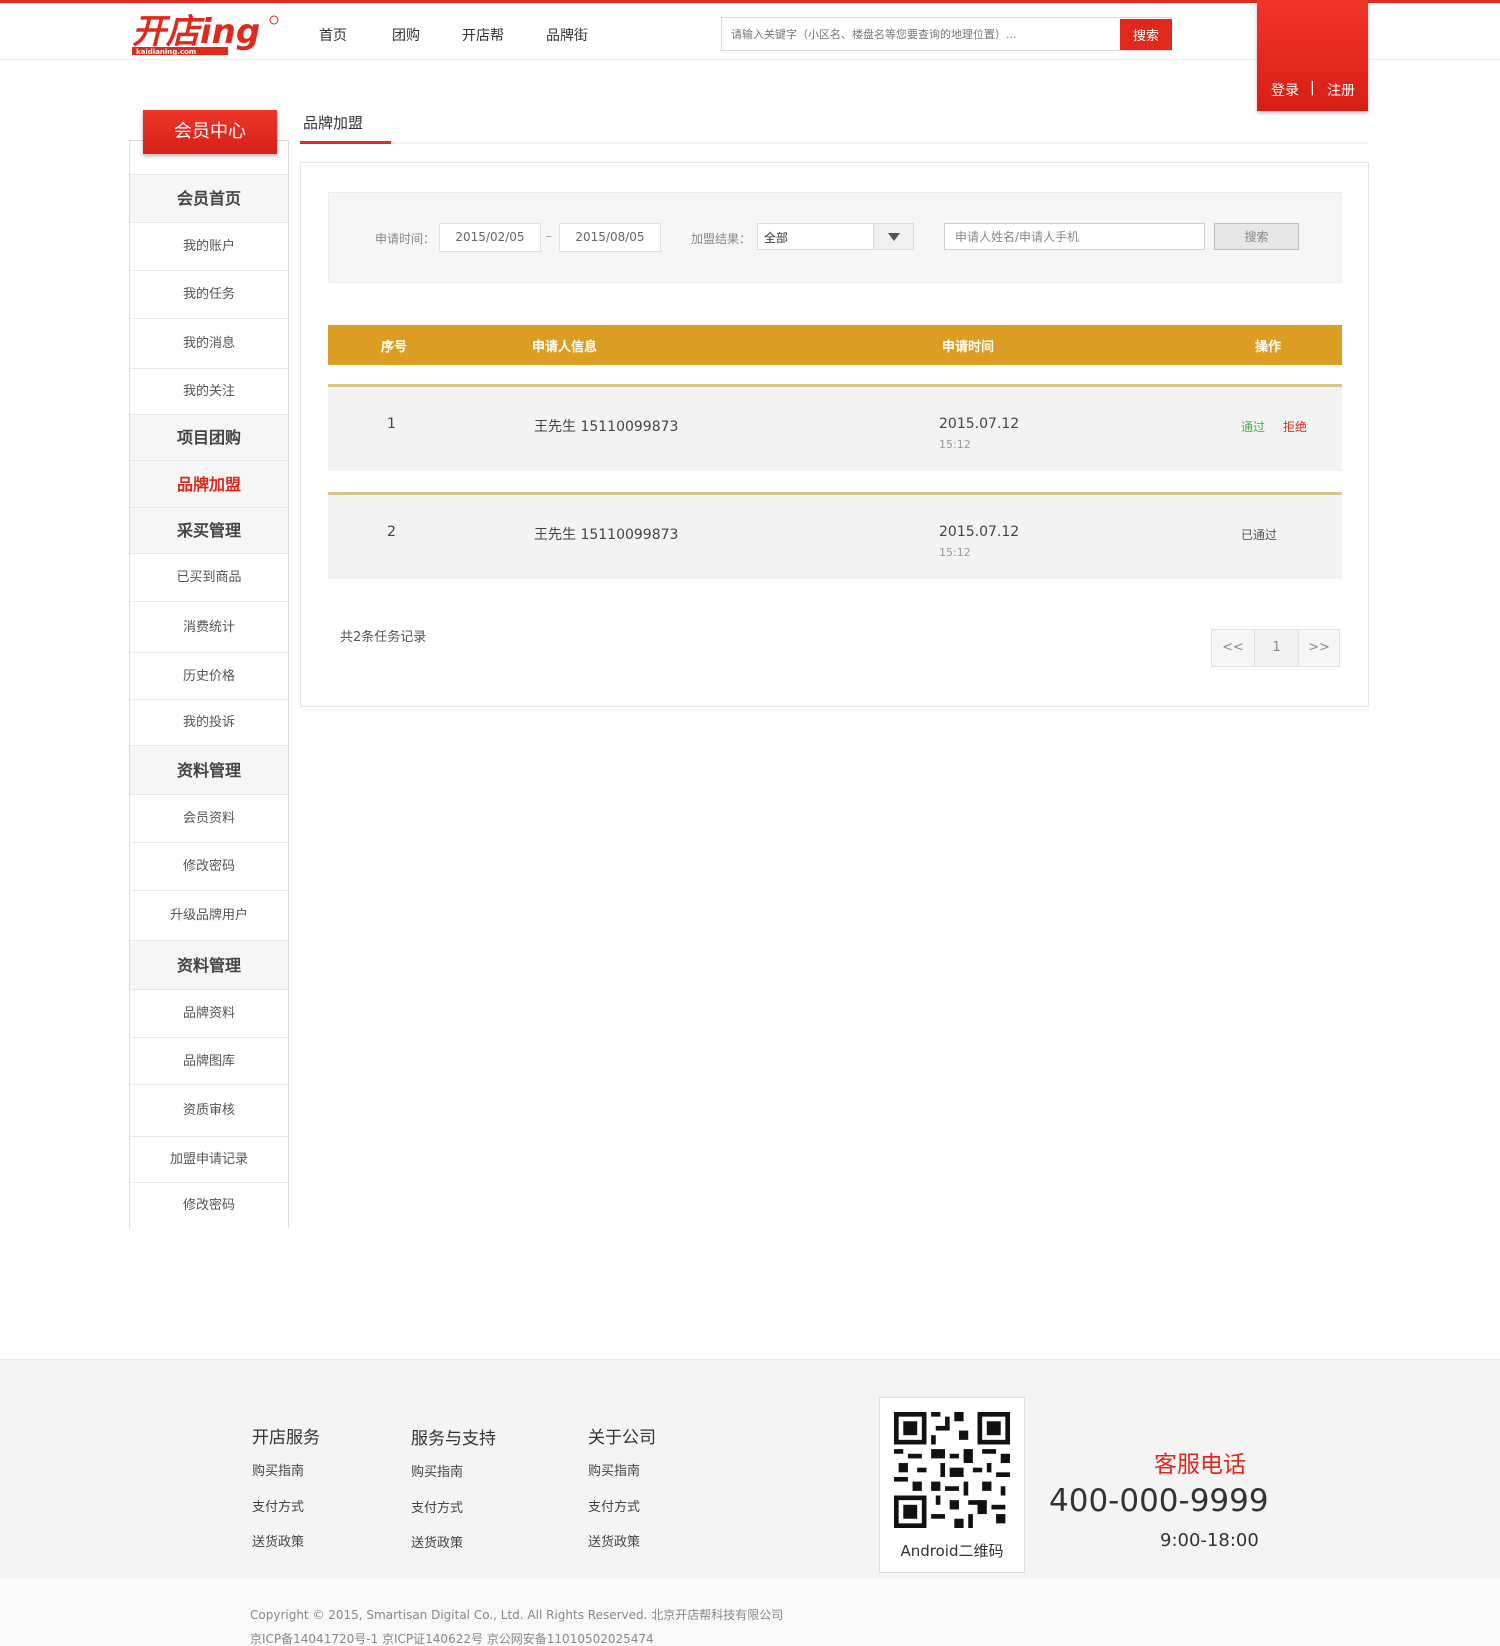 This screenshot has height=1646, width=1500. What do you see at coordinates (721, 239) in the screenshot?
I see `result-filter-label: 加盟结果：` at bounding box center [721, 239].